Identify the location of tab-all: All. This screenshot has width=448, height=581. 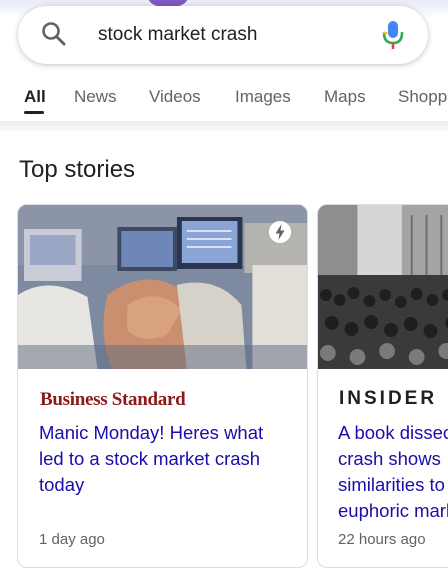
(35, 97).